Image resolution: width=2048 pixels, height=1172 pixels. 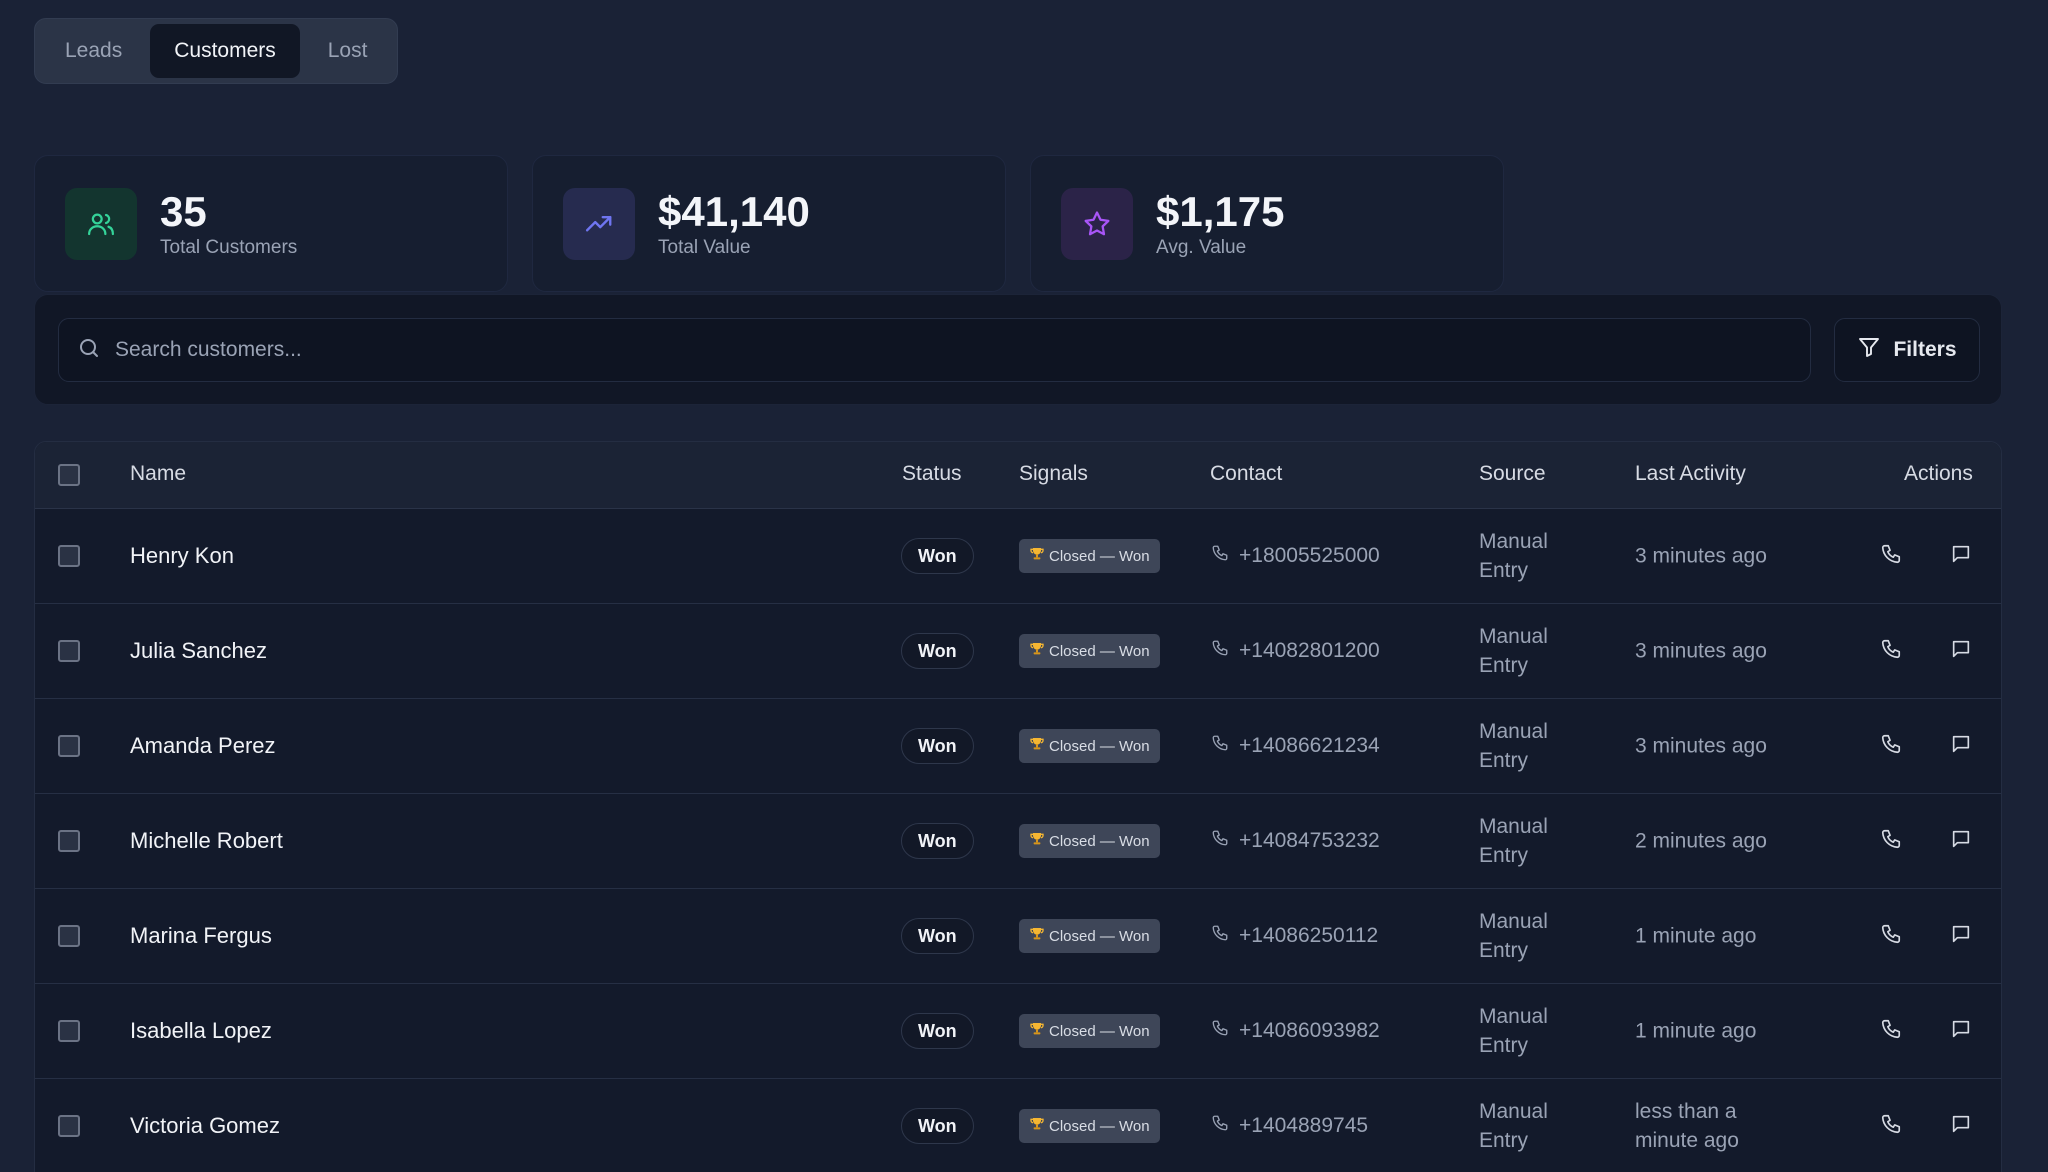 What do you see at coordinates (915, 350) in the screenshot?
I see `search-input` at bounding box center [915, 350].